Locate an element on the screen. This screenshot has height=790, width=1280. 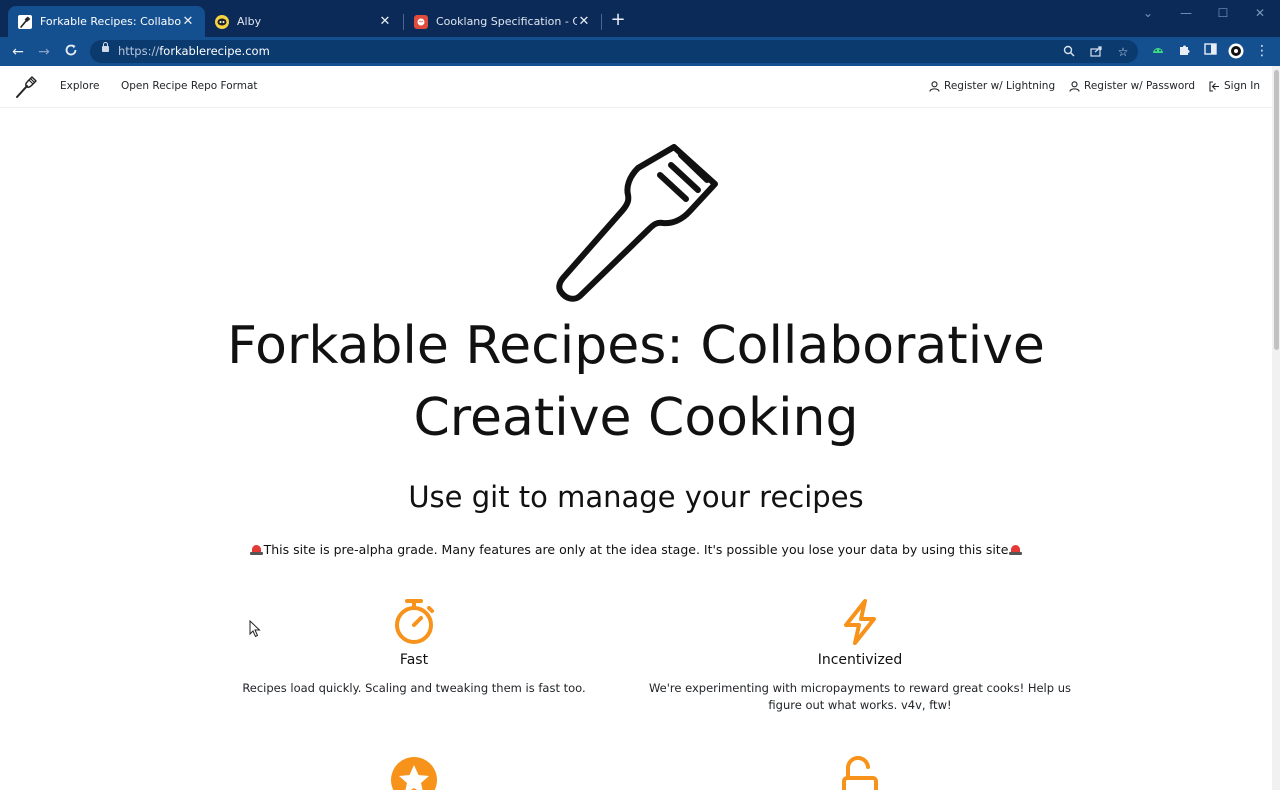
url-text: https://forkablerecipe.com is located at coordinates (194, 51).